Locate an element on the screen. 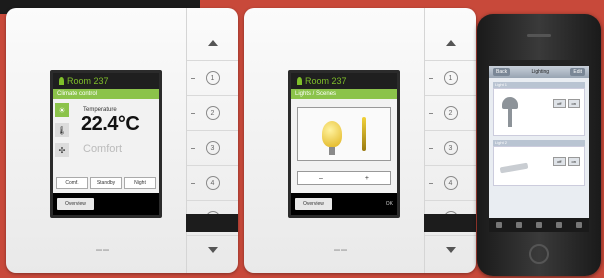 The height and width of the screenshot is (278, 604). ok-button: OK is located at coordinates (389, 204).